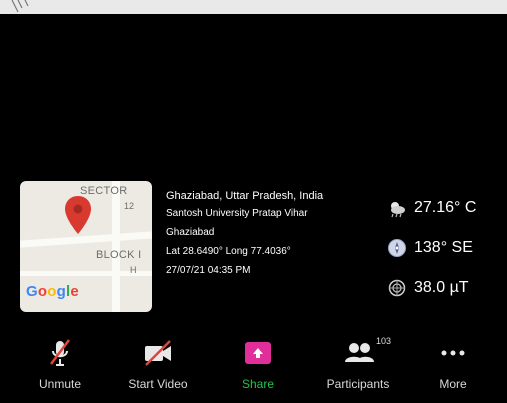 The height and width of the screenshot is (403, 507). Describe the element at coordinates (359, 352) in the screenshot. I see `participants-icon` at that location.